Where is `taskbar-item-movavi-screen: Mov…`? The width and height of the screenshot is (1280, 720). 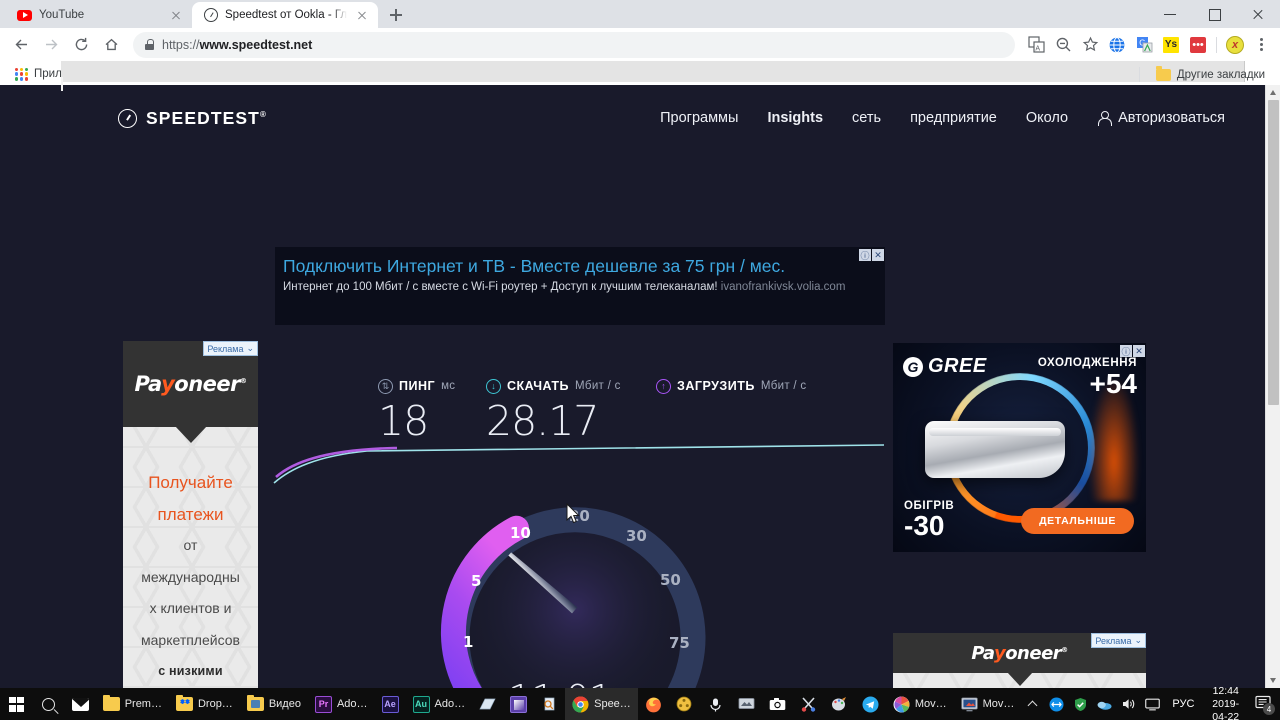 taskbar-item-movavi-screen: Mov… is located at coordinates (988, 704).